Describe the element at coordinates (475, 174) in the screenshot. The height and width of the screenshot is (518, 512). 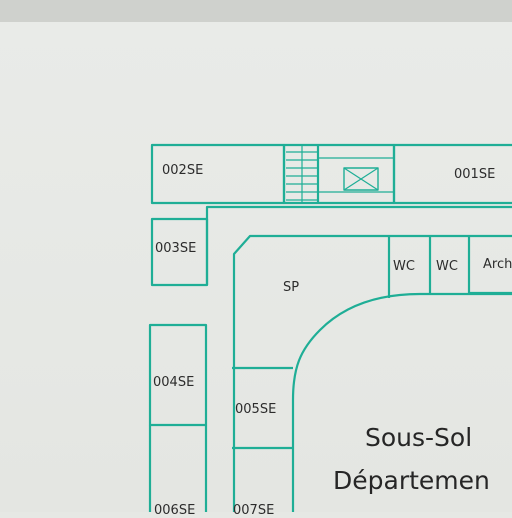
I see `room-label-001se: 001SE` at that location.